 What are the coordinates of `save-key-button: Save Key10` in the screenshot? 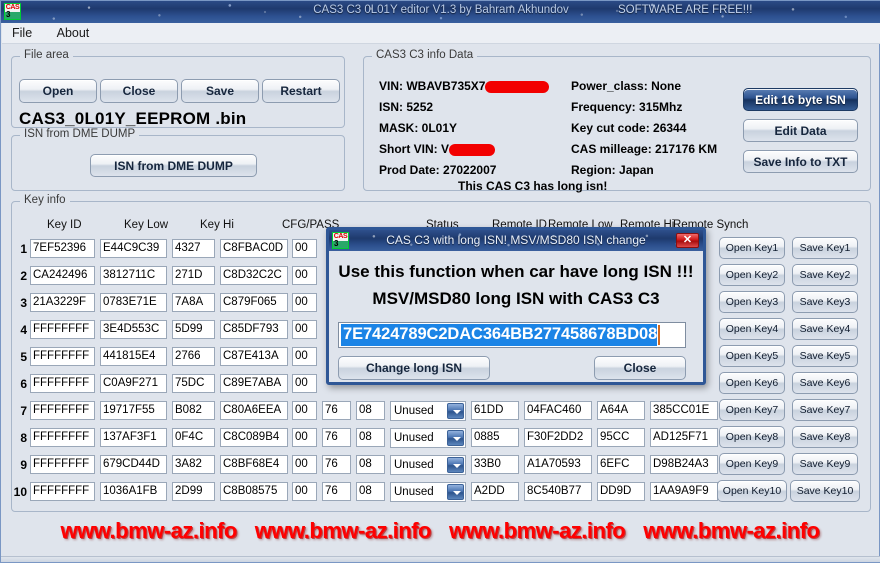 It's located at (825, 491).